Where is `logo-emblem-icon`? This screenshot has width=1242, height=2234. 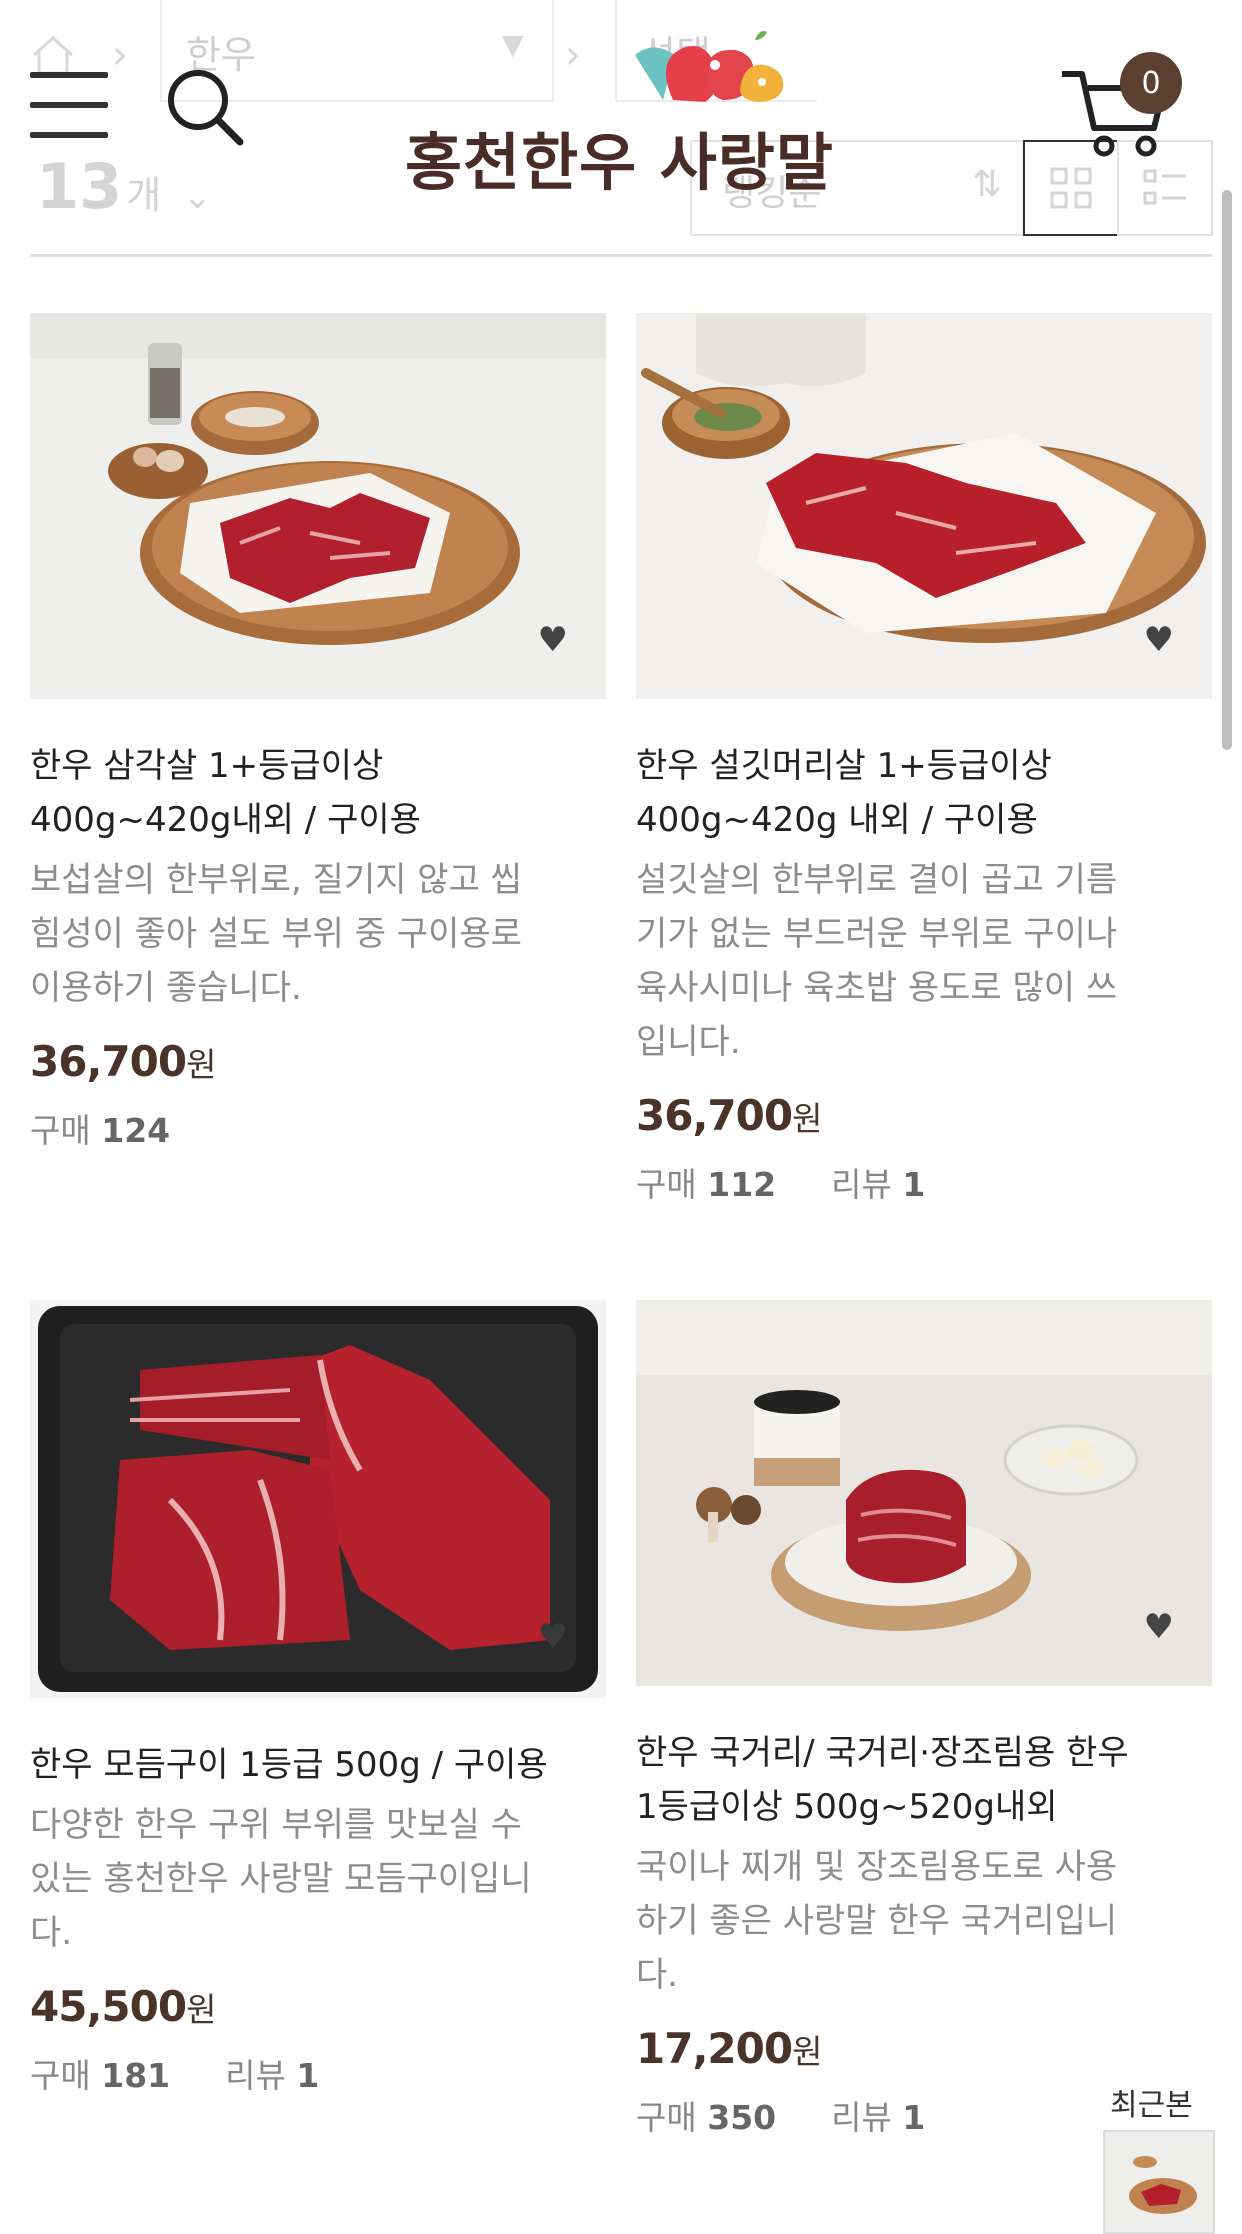 logo-emblem-icon is located at coordinates (709, 66).